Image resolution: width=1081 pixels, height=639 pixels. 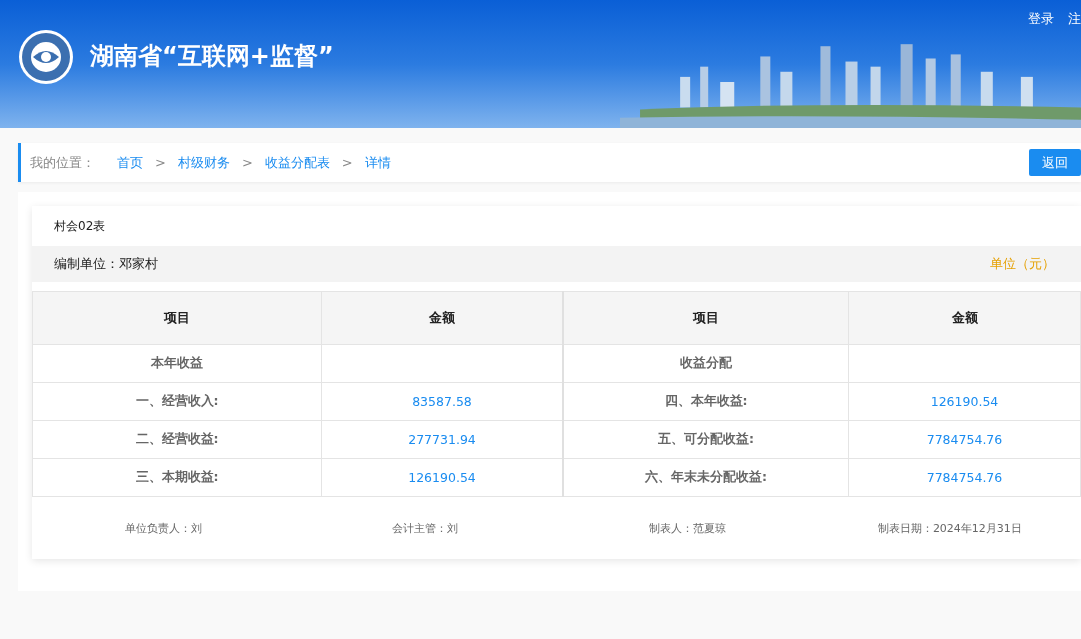 I want to click on header-link: 登录, so click(x=1041, y=19).